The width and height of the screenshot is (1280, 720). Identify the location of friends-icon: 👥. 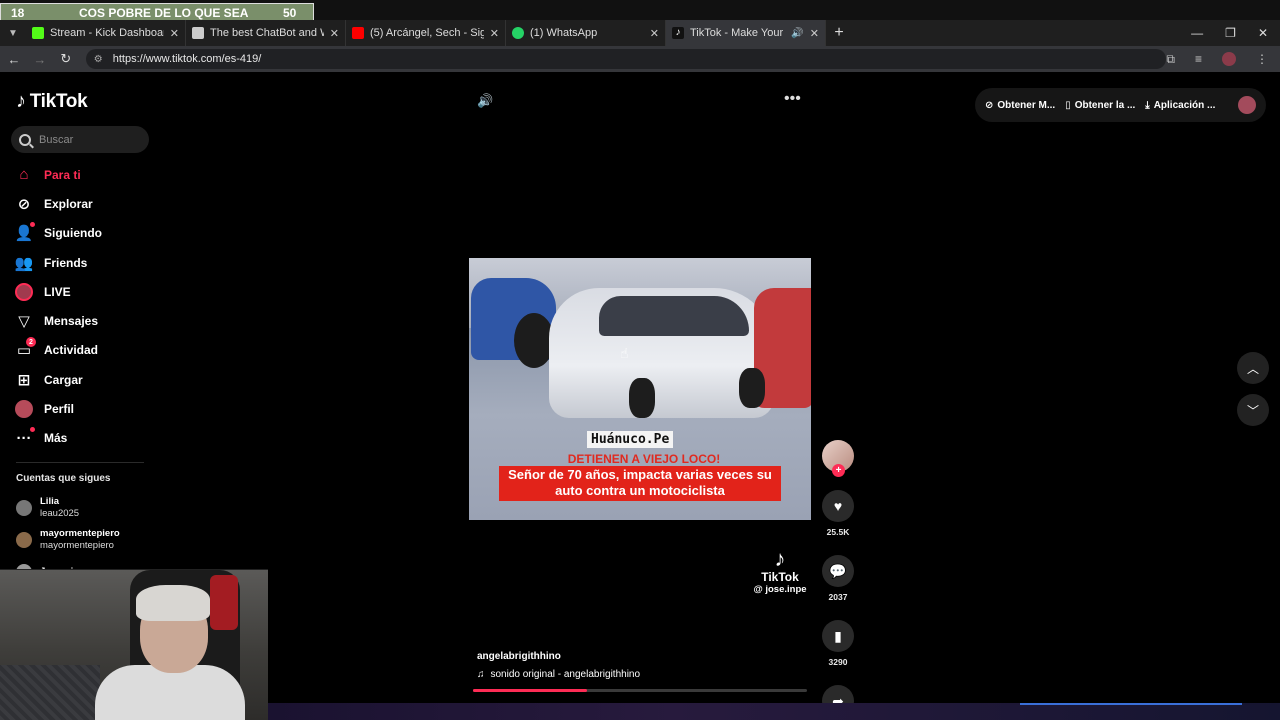
(24, 263).